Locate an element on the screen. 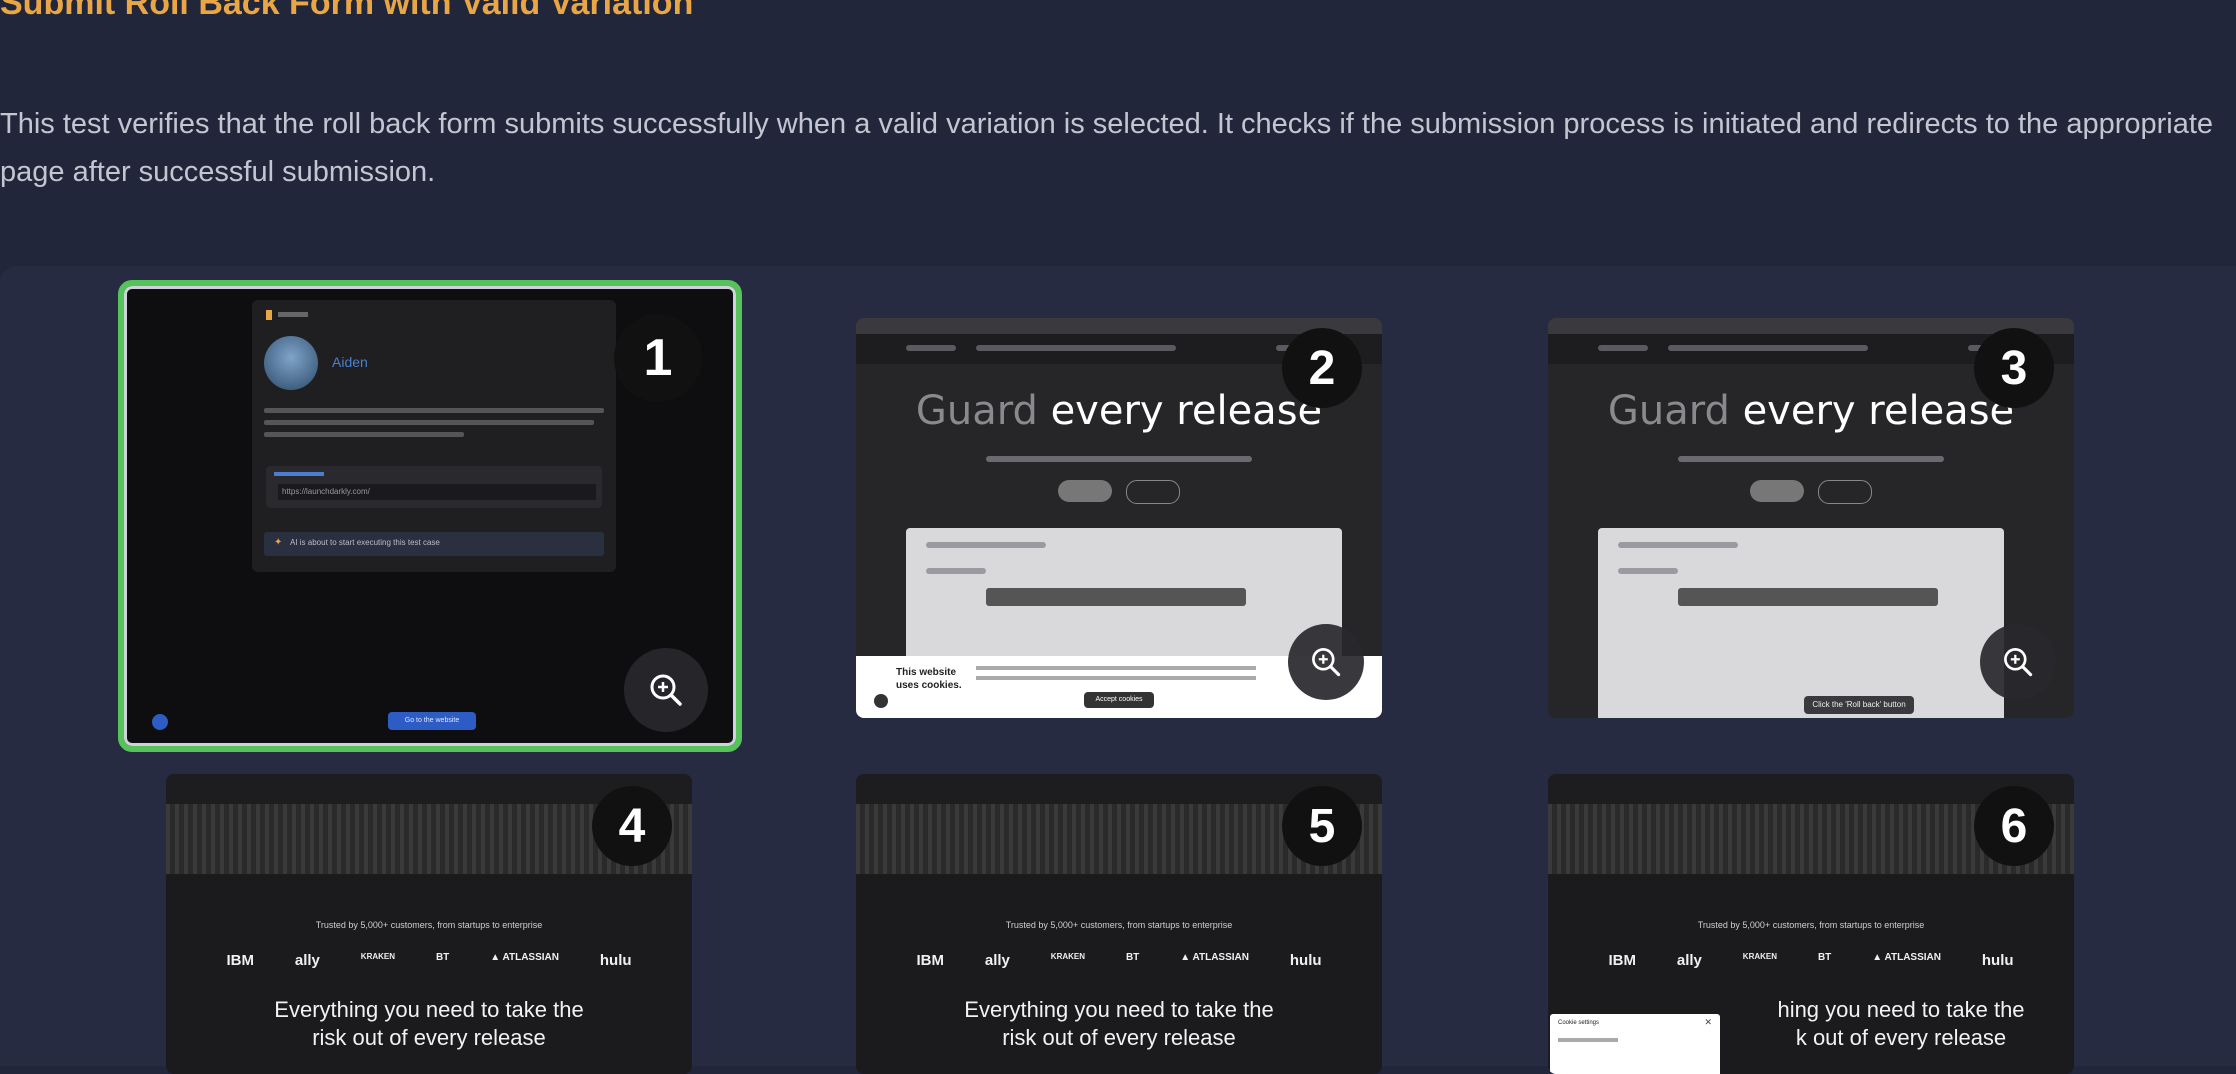 The image size is (2236, 1074). step-number-badge: 1 is located at coordinates (658, 358).